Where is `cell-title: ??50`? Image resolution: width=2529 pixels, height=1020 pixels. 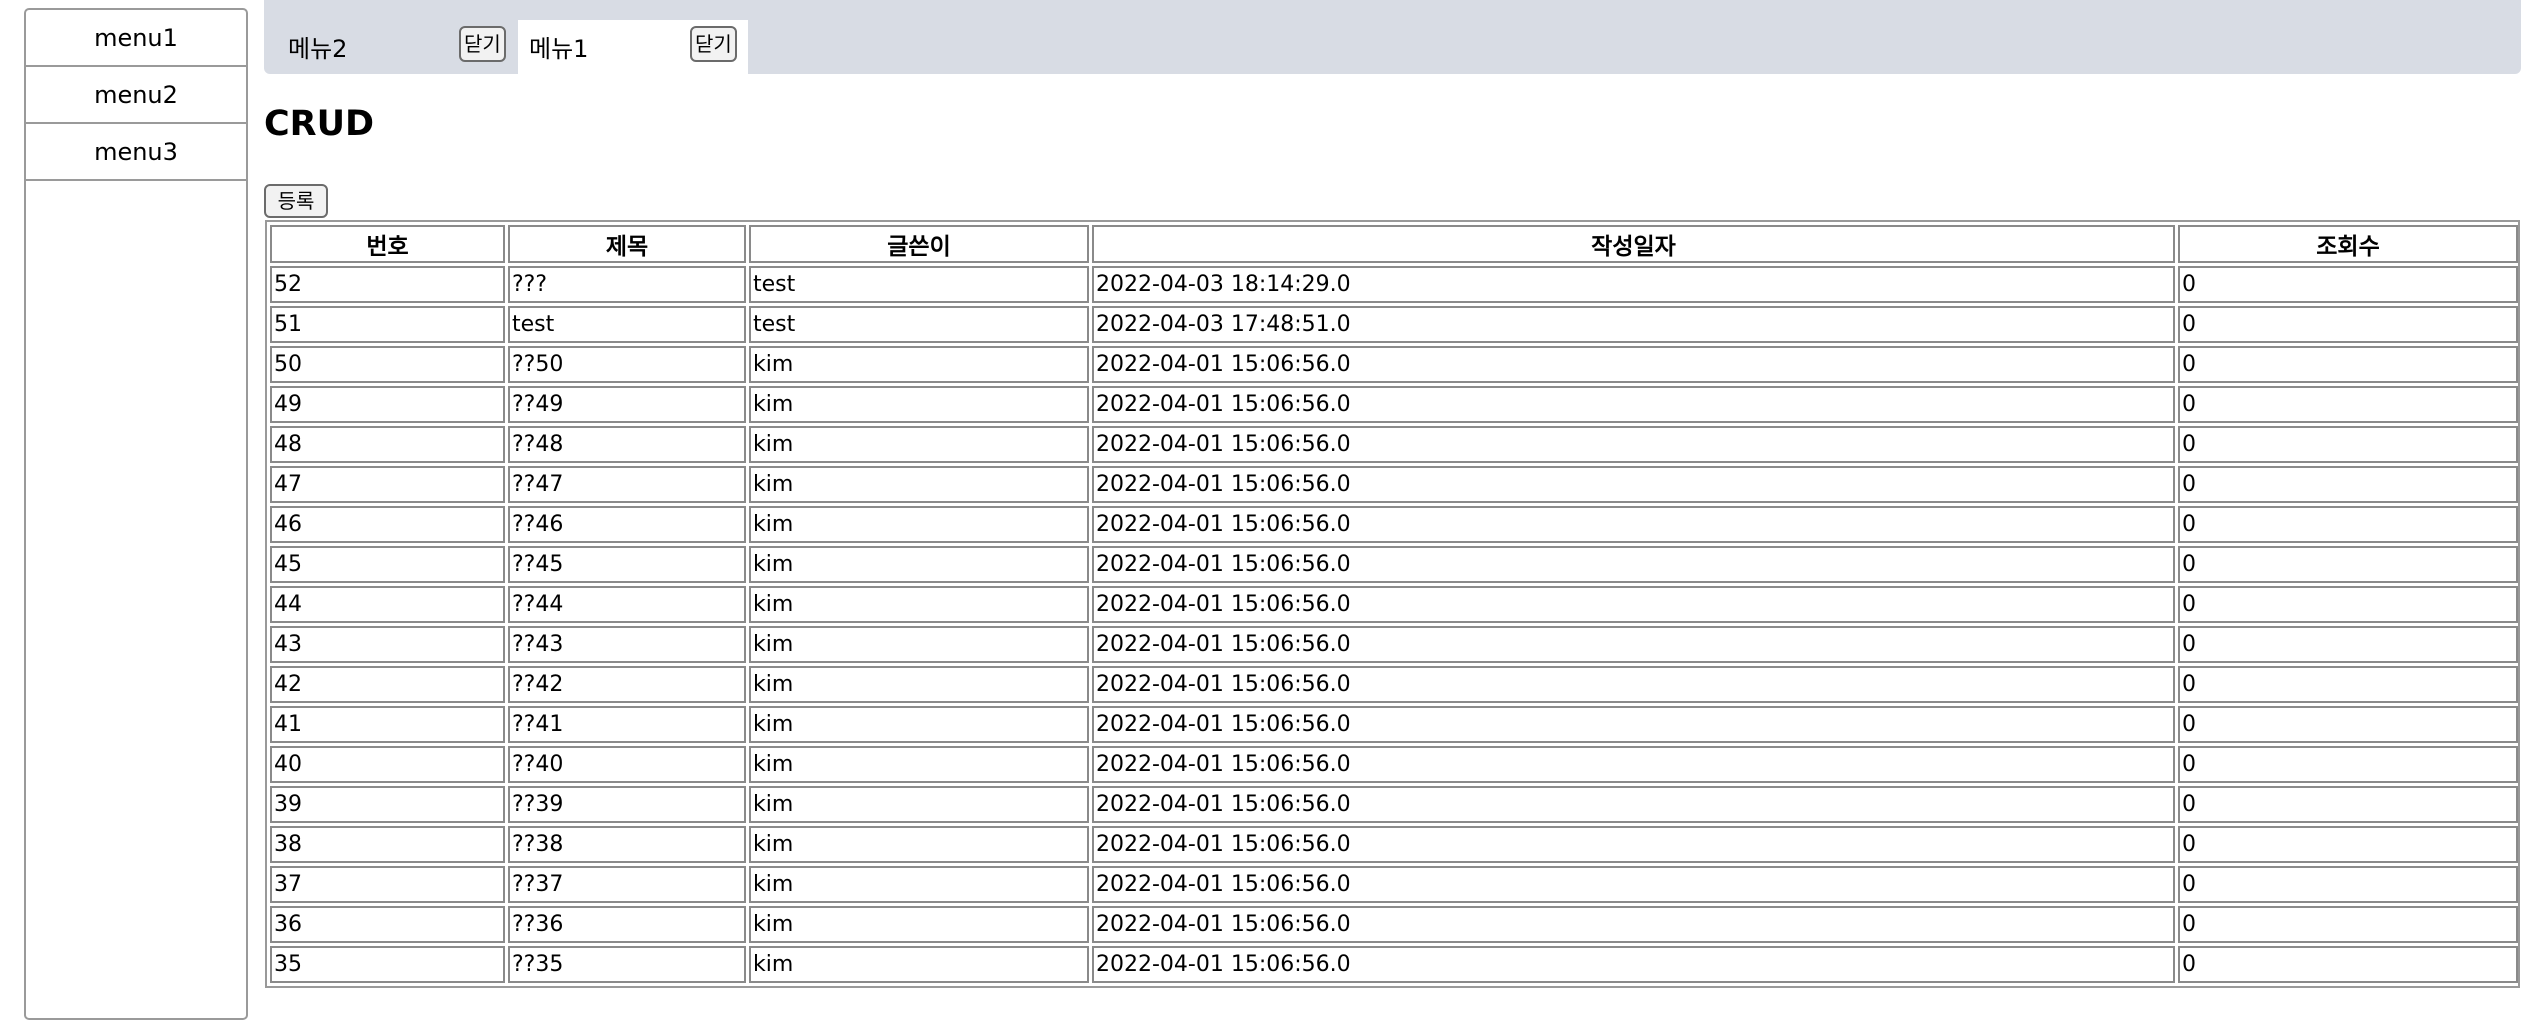
cell-title: ??50 is located at coordinates (627, 364).